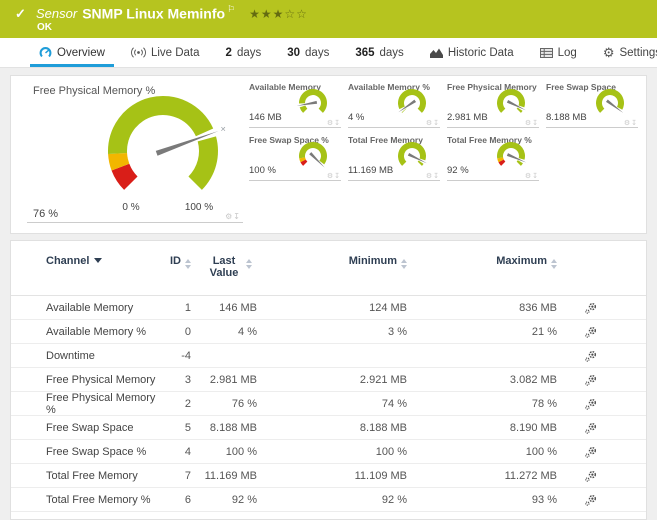  I want to click on id-cell: 0, so click(187, 331).